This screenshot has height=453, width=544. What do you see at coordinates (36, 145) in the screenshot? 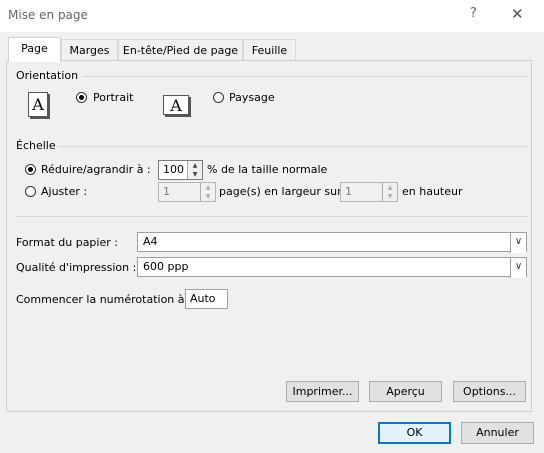
I see `scale-heading: Échelle` at bounding box center [36, 145].